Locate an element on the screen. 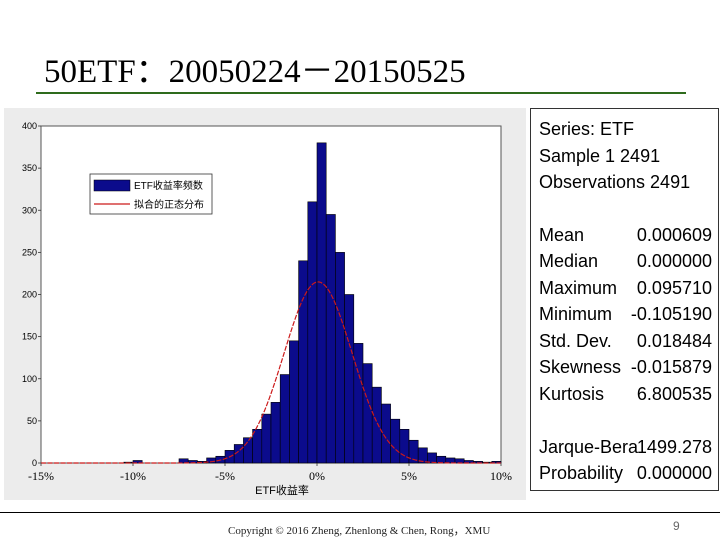 Image resolution: width=720 pixels, height=540 pixels. stat-value: 1499.278 is located at coordinates (674, 447).